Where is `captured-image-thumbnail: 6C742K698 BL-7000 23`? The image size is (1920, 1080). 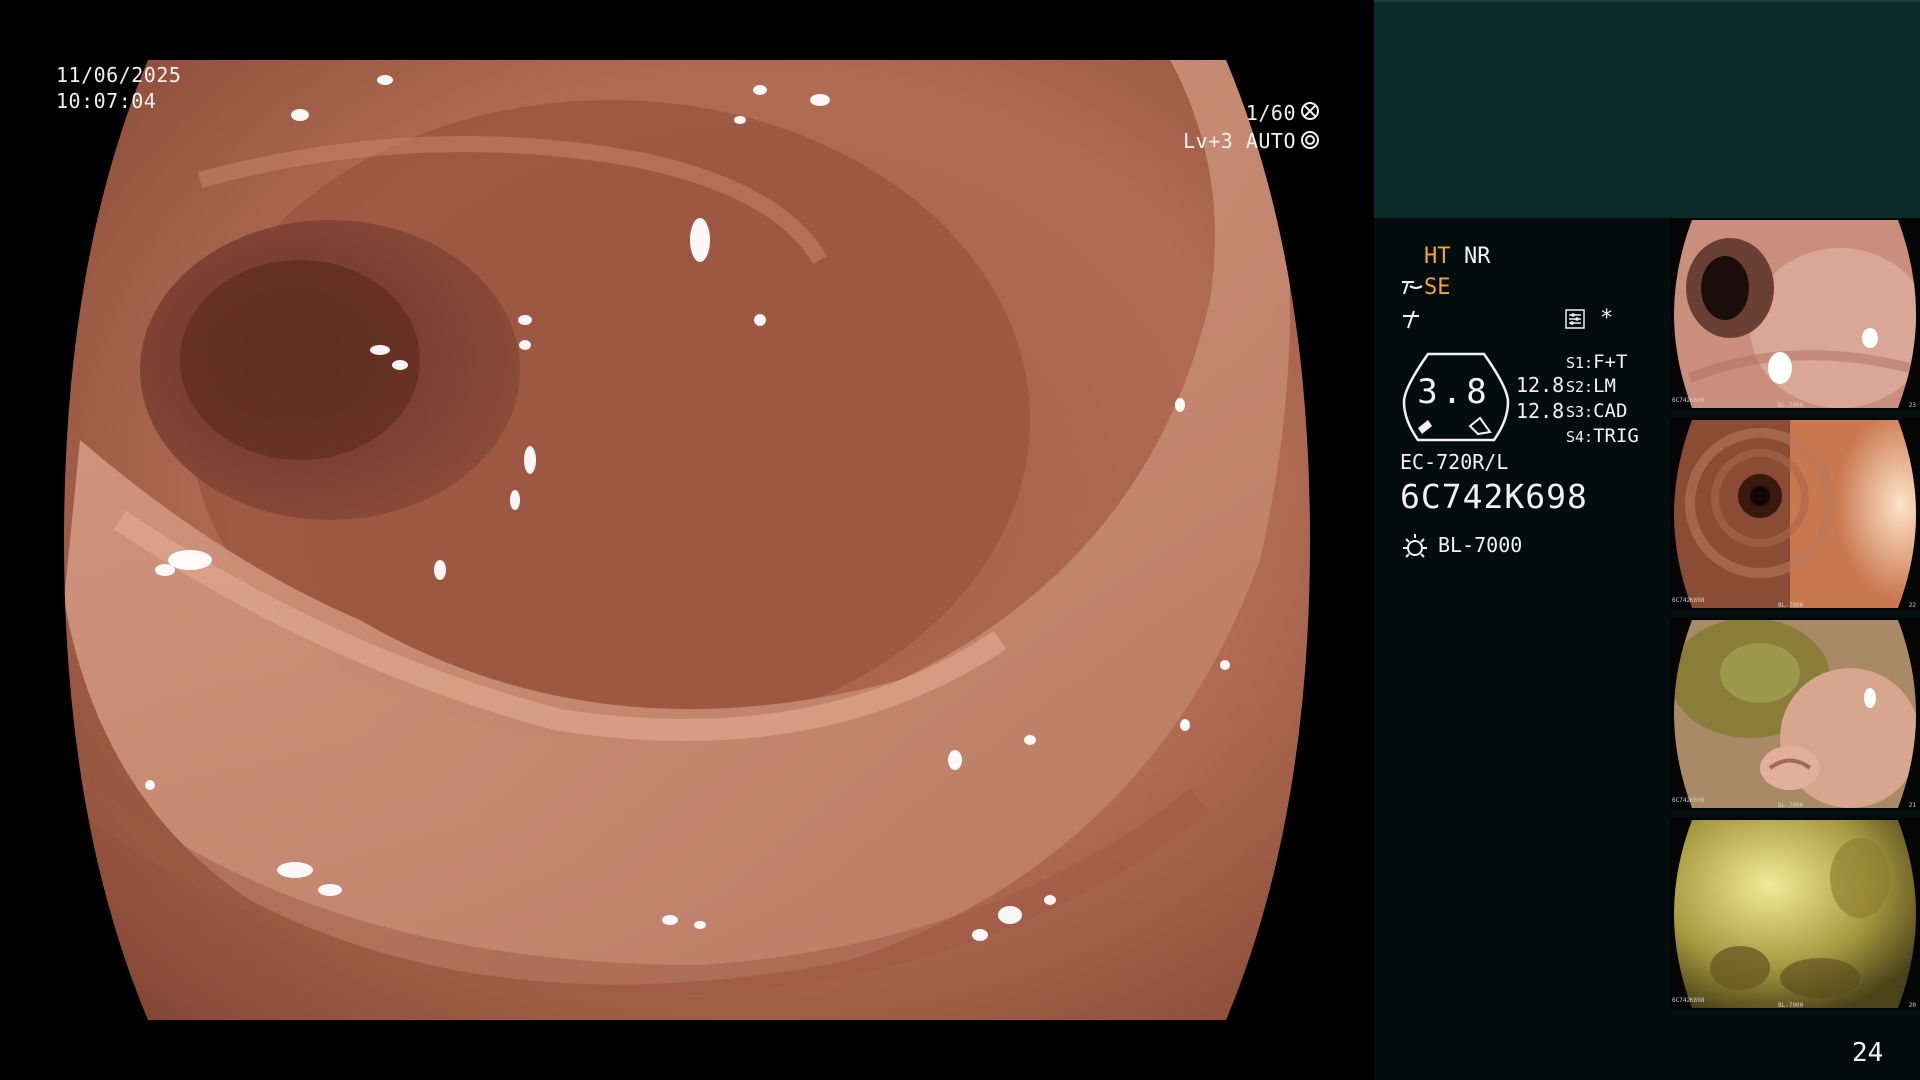 captured-image-thumbnail: 6C742K698 BL-7000 23 is located at coordinates (1795, 314).